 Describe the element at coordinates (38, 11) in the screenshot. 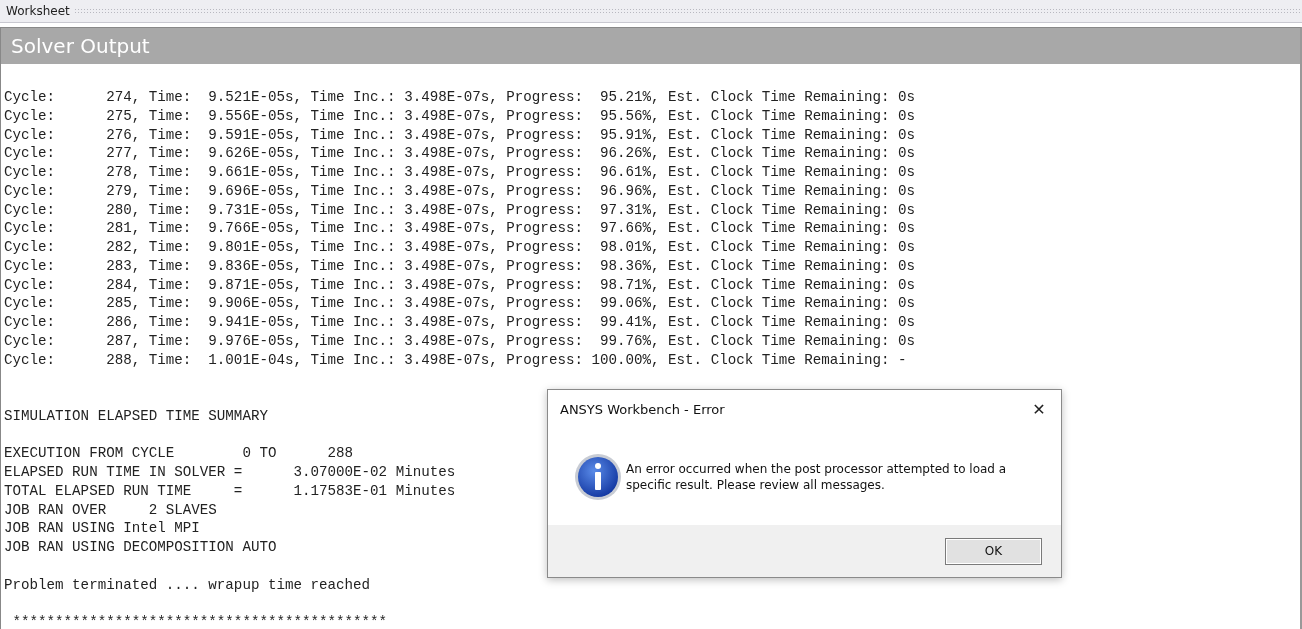

I see `worksheet-tab-title: Worksheet` at that location.